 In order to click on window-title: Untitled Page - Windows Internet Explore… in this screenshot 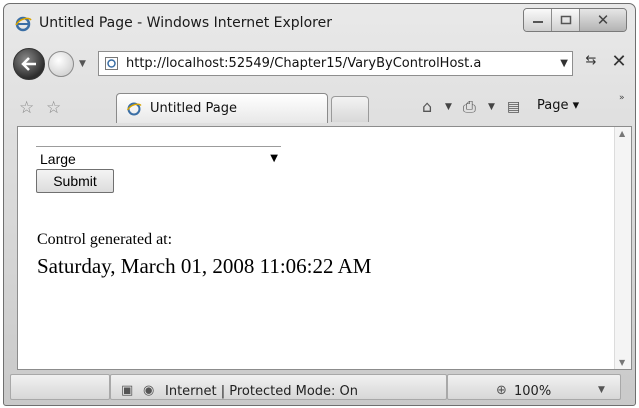, I will do `click(185, 23)`.